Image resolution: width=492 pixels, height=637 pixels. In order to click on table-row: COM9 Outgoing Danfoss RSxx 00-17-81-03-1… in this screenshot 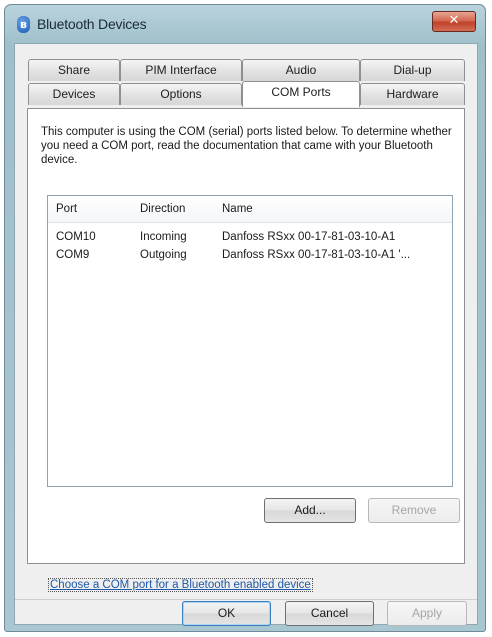, I will do `click(250, 256)`.